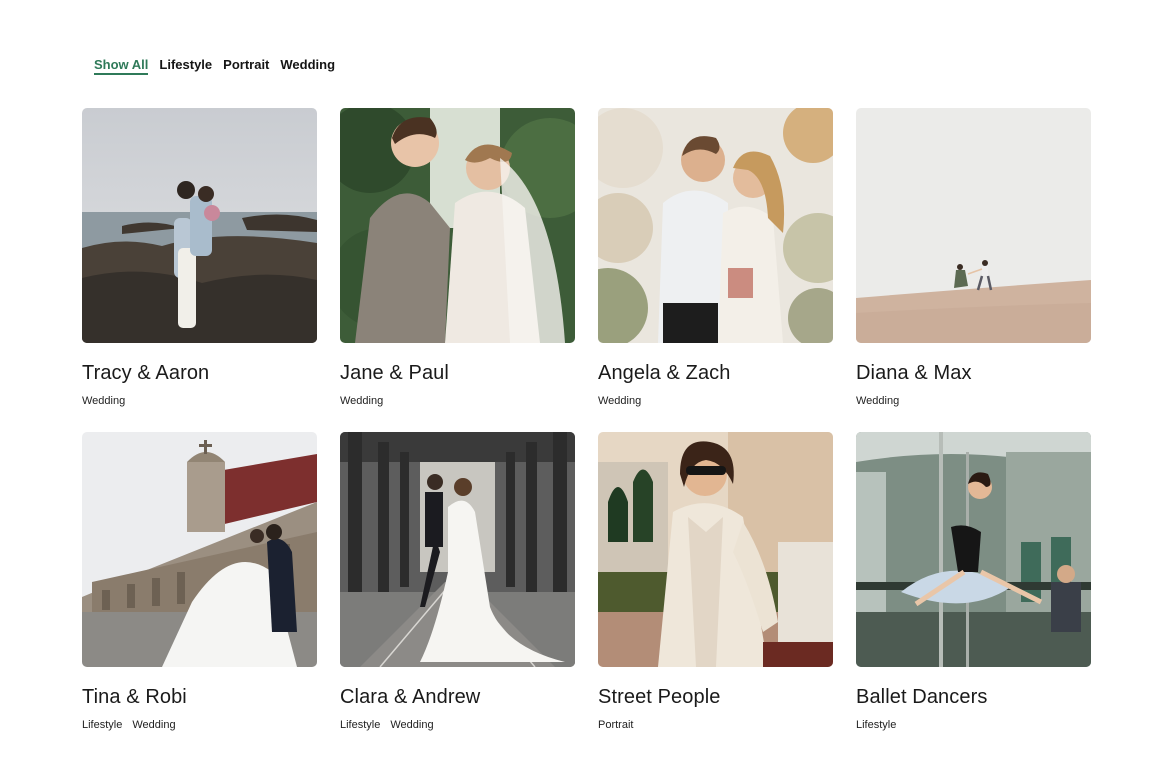  Describe the element at coordinates (715, 373) in the screenshot. I see `card-title: Angela & Zach` at that location.